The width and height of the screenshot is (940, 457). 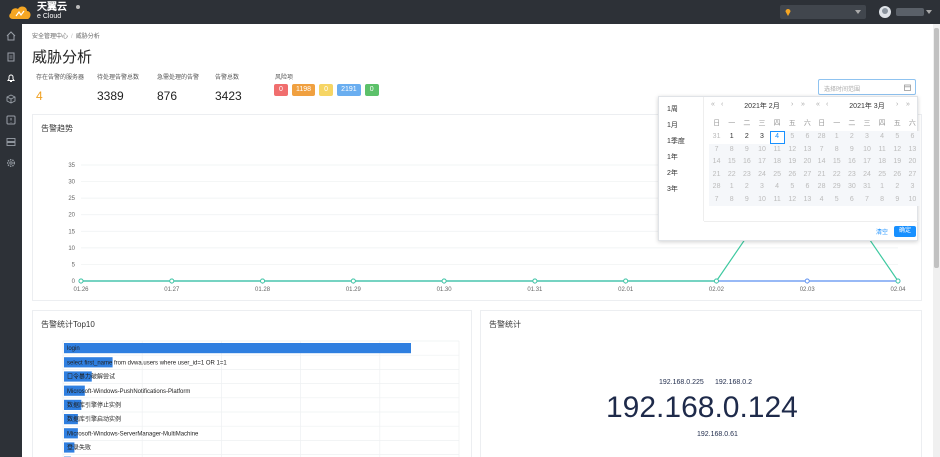 What do you see at coordinates (823, 12) in the screenshot?
I see `region-selector` at bounding box center [823, 12].